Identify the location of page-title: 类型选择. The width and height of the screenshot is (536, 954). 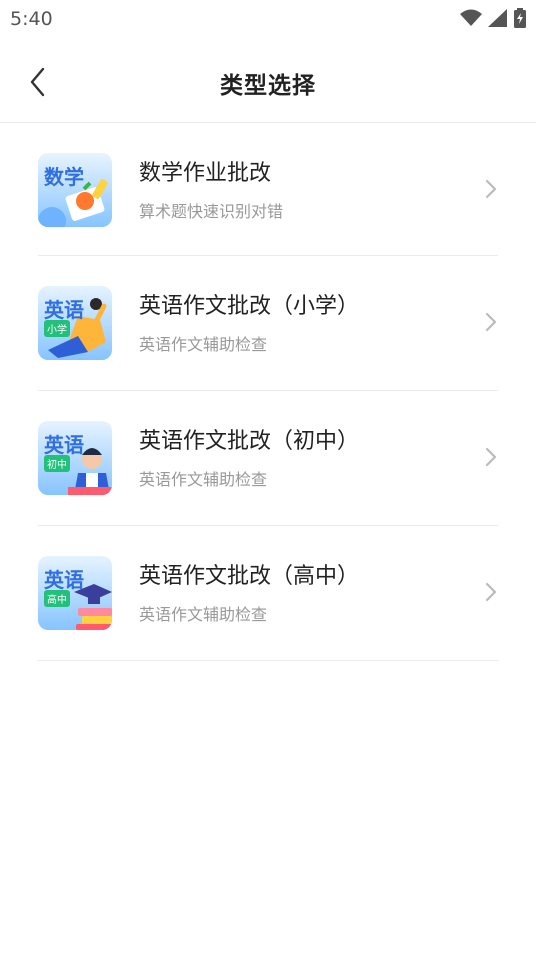
(268, 86).